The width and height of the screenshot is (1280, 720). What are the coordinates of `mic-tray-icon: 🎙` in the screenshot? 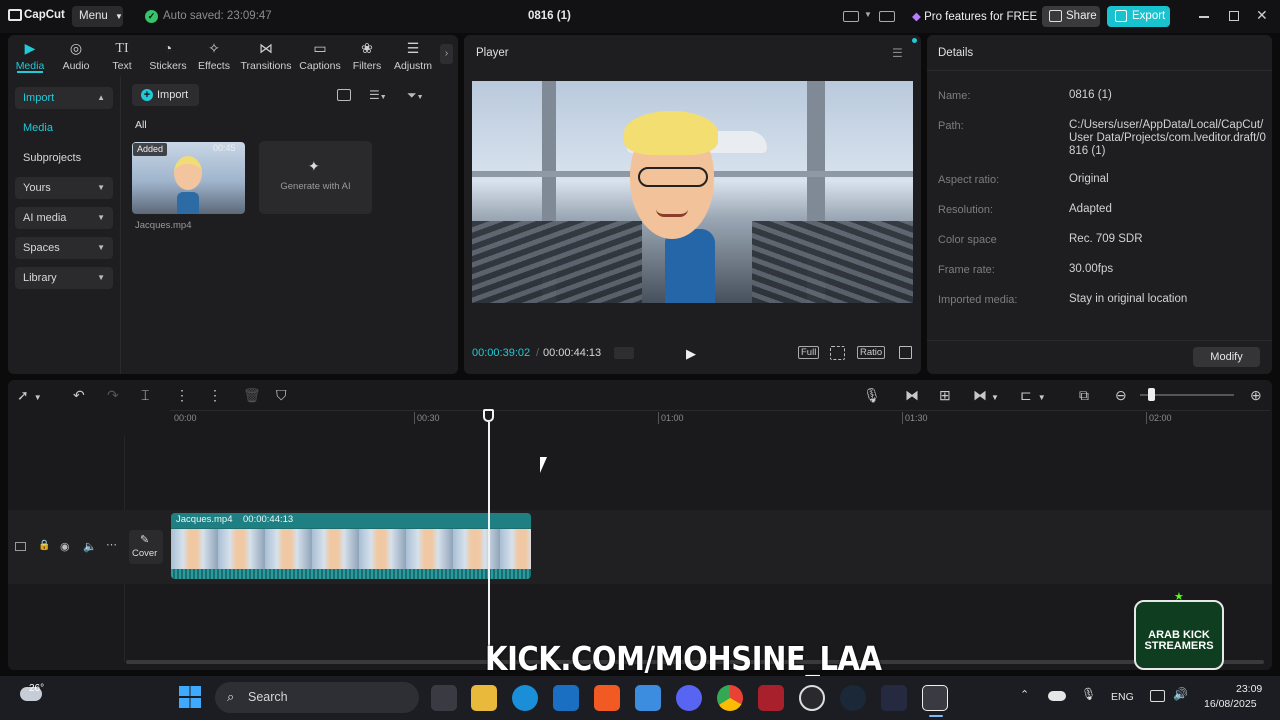 It's located at (1088, 694).